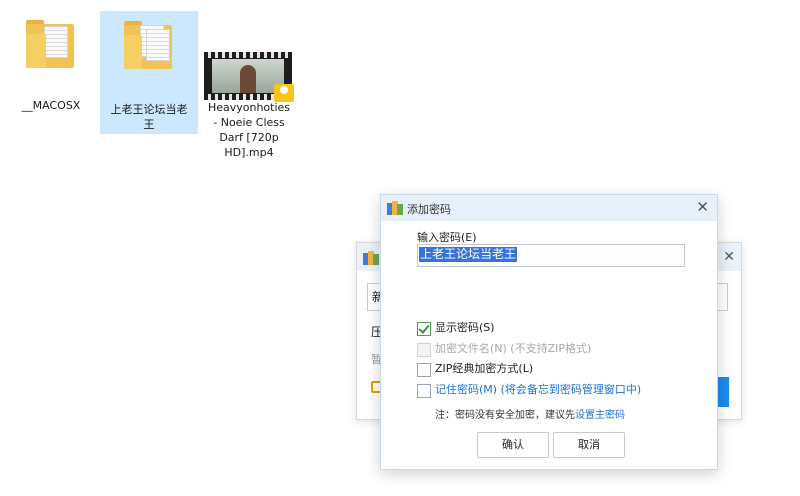 The height and width of the screenshot is (496, 800). I want to click on set-master-password-link: 设置主密码, so click(600, 415).